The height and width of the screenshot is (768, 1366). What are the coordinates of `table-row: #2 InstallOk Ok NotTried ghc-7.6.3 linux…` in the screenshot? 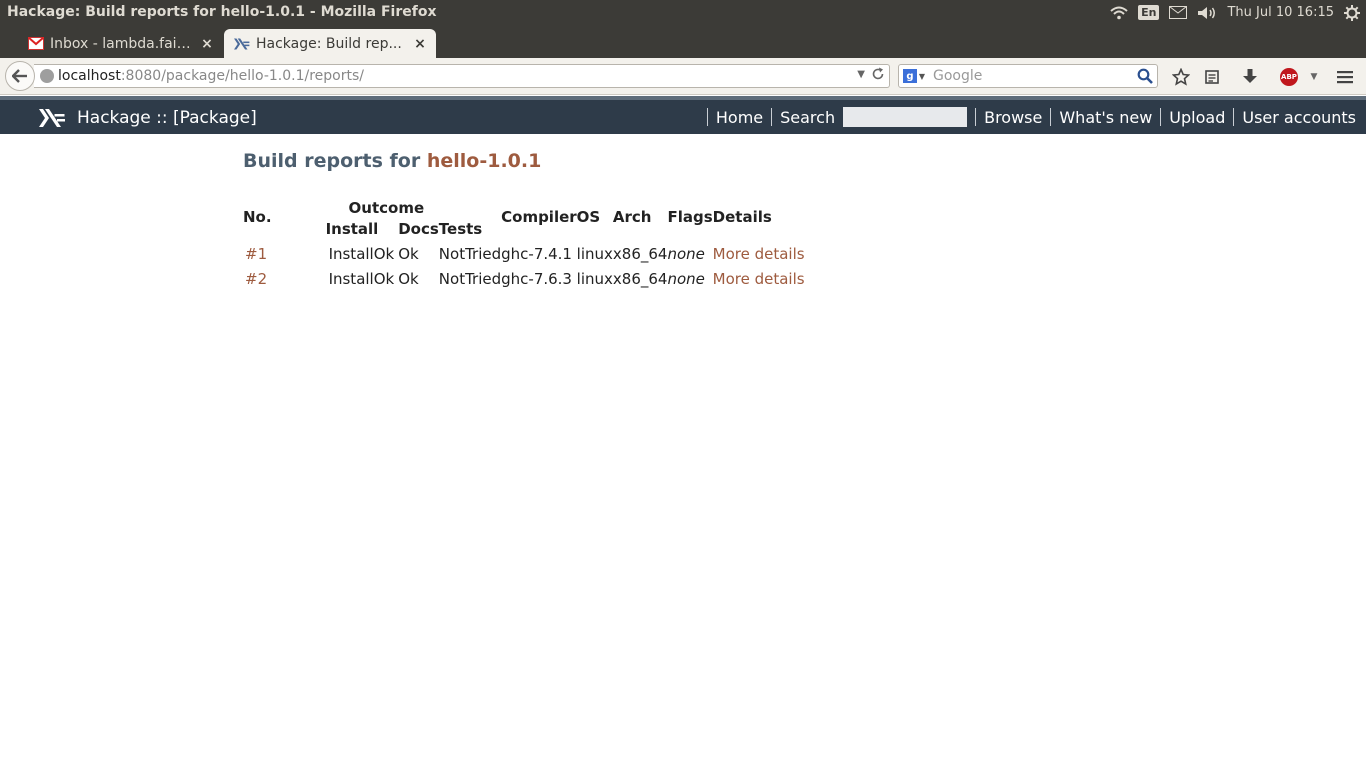 It's located at (524, 278).